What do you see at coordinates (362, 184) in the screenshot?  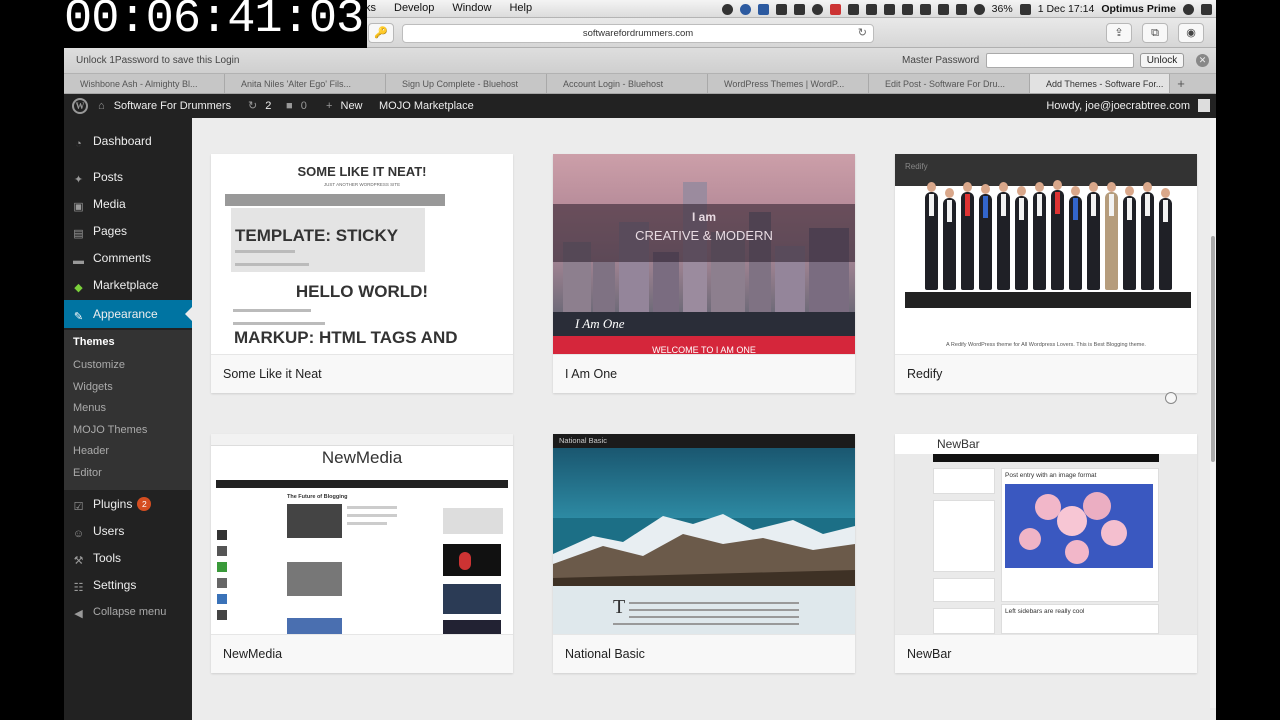 I see `preview-site-subtitle: JUST ANOTHER WORDPRESS SITE` at bounding box center [362, 184].